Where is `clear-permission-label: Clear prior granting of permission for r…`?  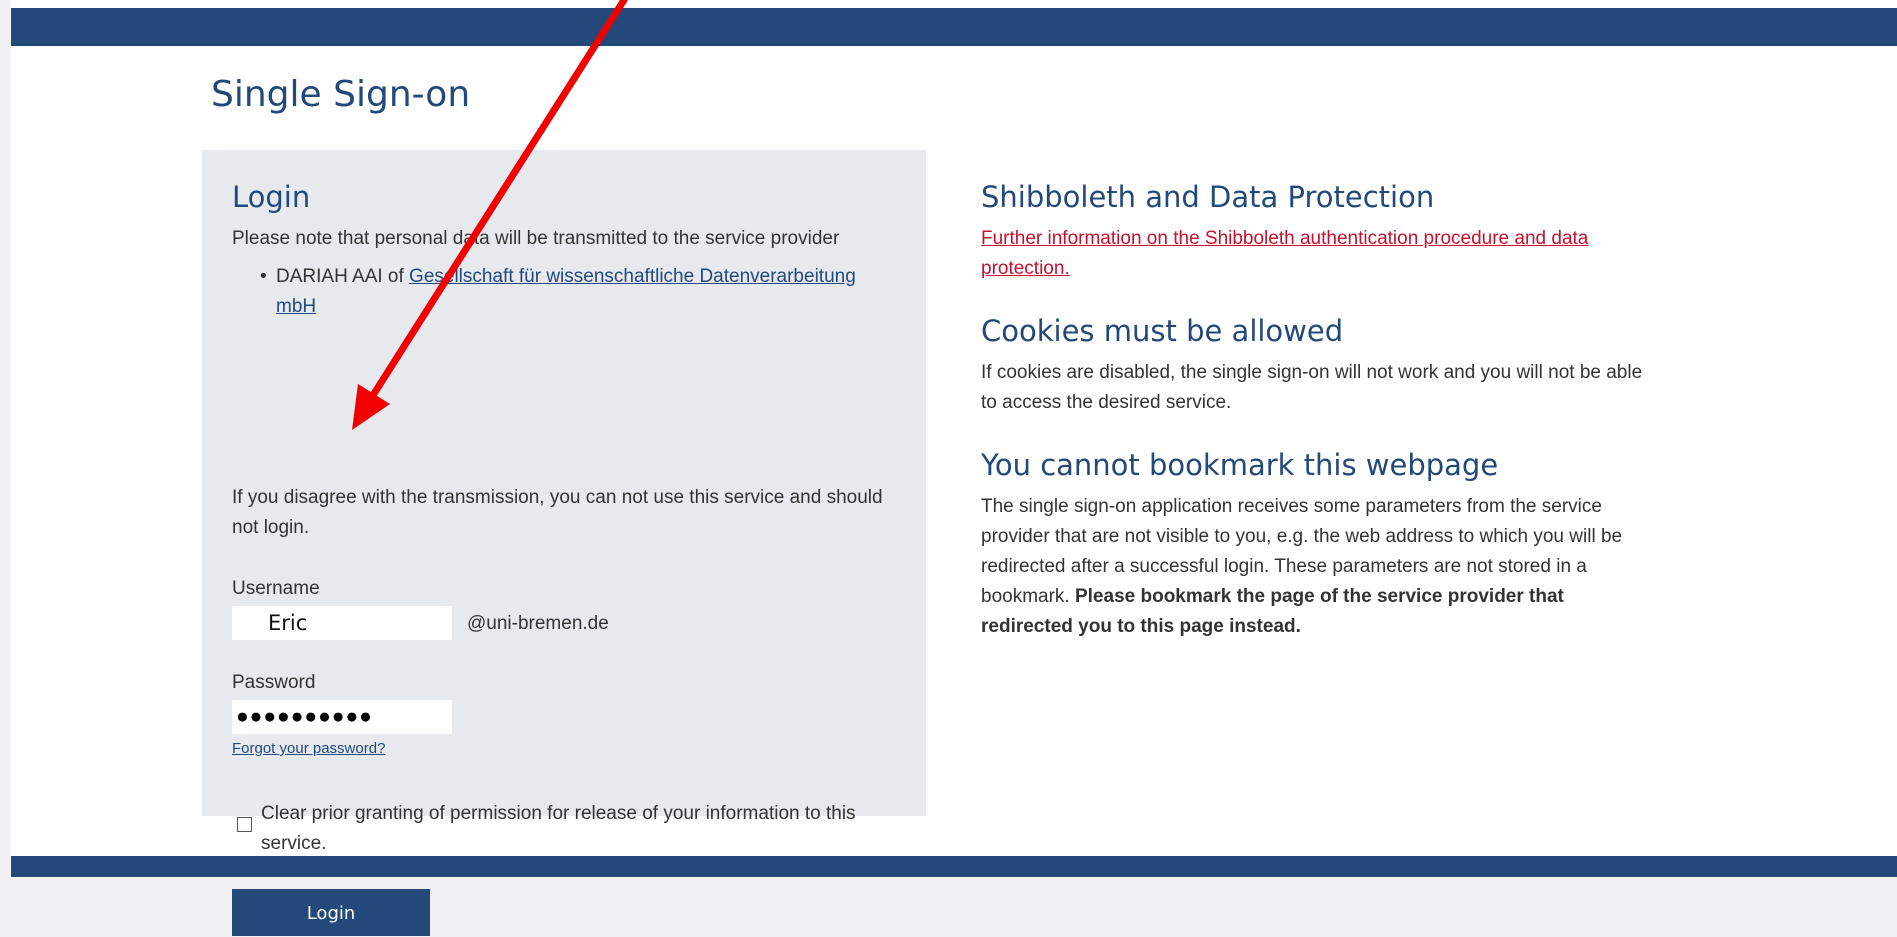
clear-permission-label: Clear prior granting of permission for r… is located at coordinates (558, 828).